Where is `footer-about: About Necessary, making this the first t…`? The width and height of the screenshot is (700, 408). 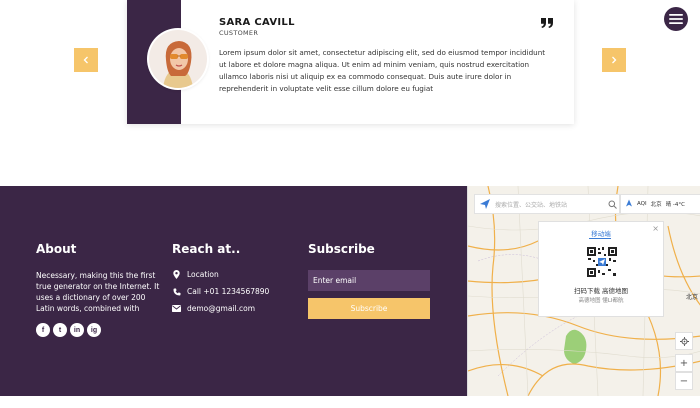
footer-about: About Necessary, making this the first t… is located at coordinates (98, 289).